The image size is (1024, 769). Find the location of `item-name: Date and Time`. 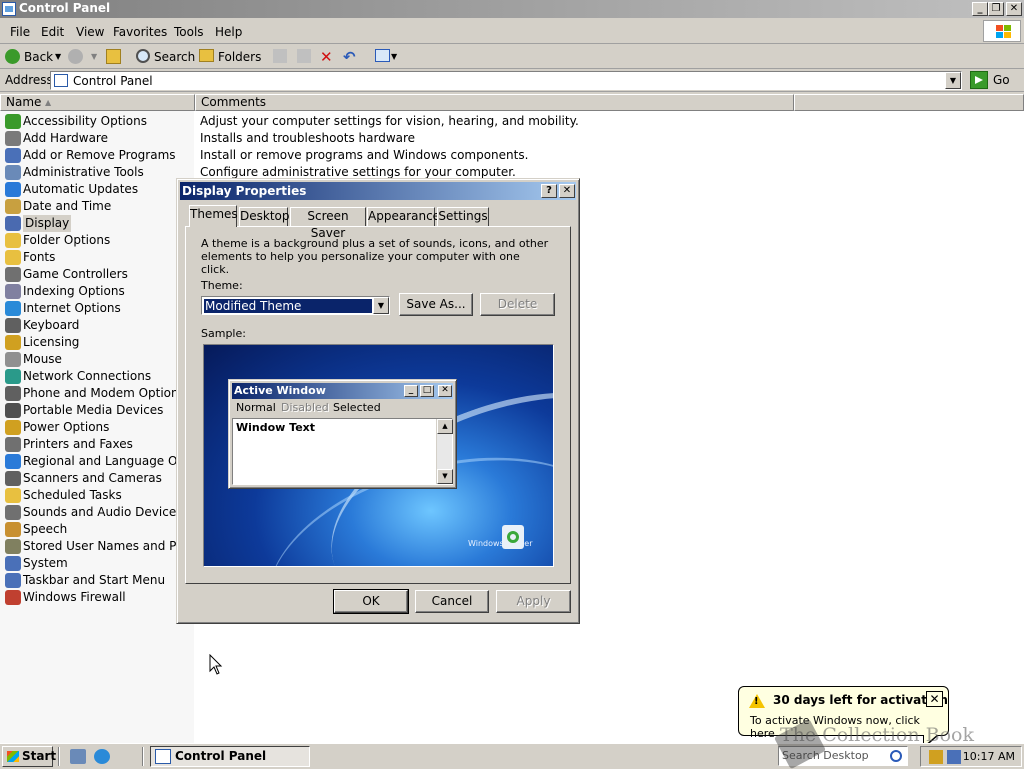

item-name: Date and Time is located at coordinates (67, 206).